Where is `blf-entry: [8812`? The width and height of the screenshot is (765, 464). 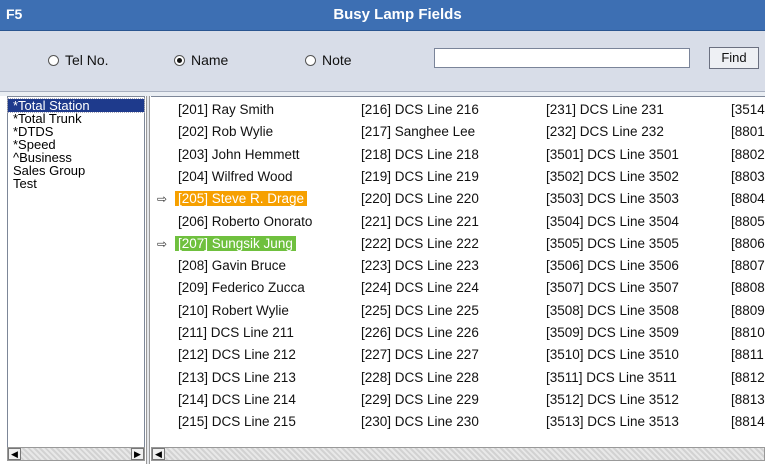
blf-entry: [8812 is located at coordinates (746, 378).